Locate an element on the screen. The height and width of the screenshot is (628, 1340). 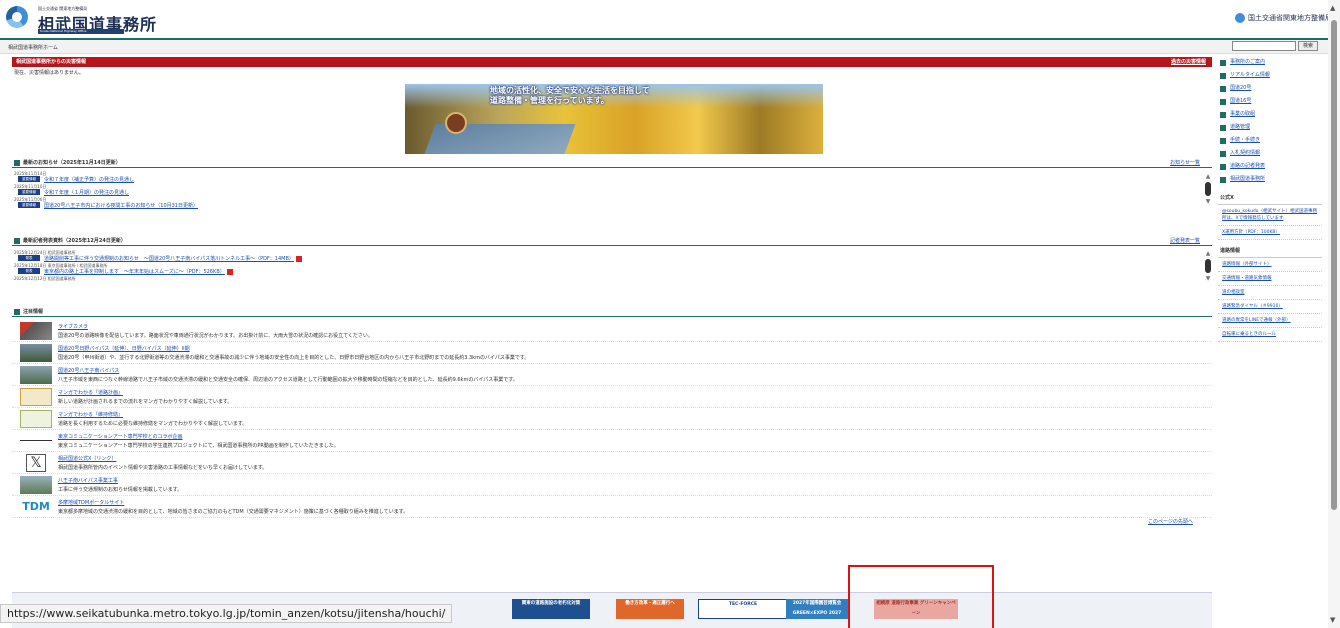
sidebar-item-label: 入札契約情報 is located at coordinates (1245, 153).